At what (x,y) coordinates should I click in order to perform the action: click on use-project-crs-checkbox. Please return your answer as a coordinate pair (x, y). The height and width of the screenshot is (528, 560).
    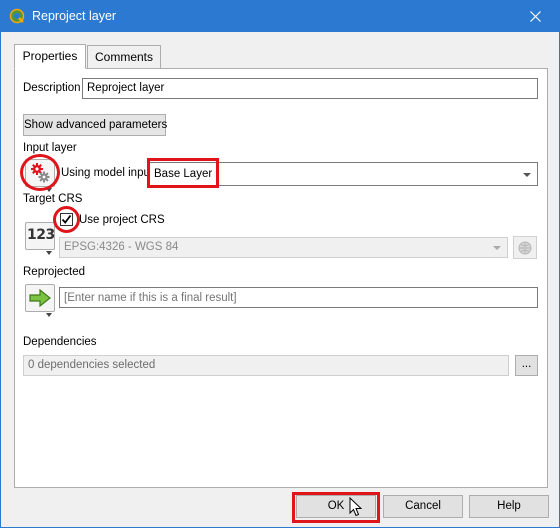
    Looking at the image, I should click on (66, 219).